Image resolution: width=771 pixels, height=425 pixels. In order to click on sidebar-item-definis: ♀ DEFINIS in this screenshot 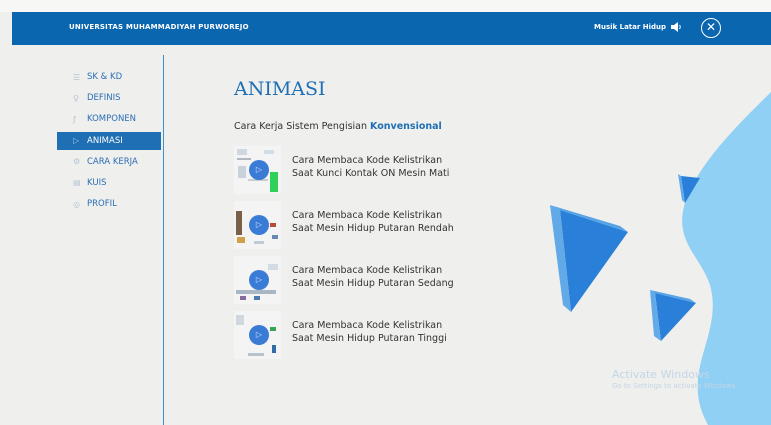, I will do `click(109, 98)`.